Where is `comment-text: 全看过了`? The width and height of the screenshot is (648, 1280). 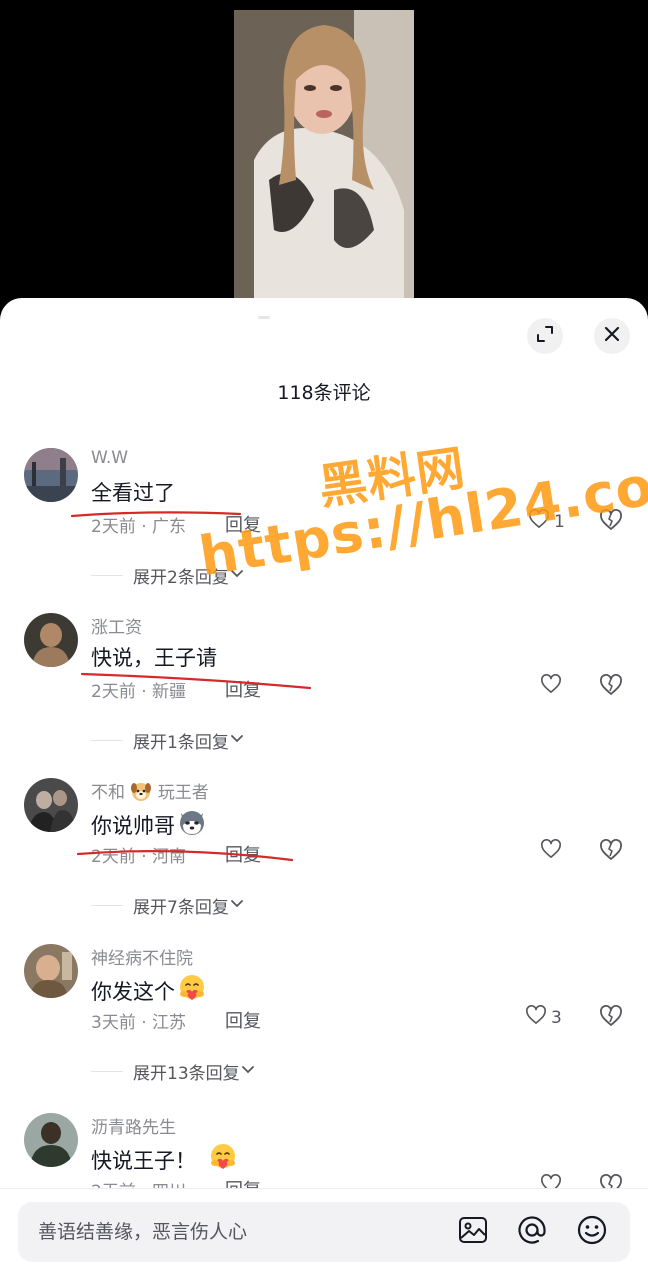
comment-text: 全看过了 is located at coordinates (133, 492).